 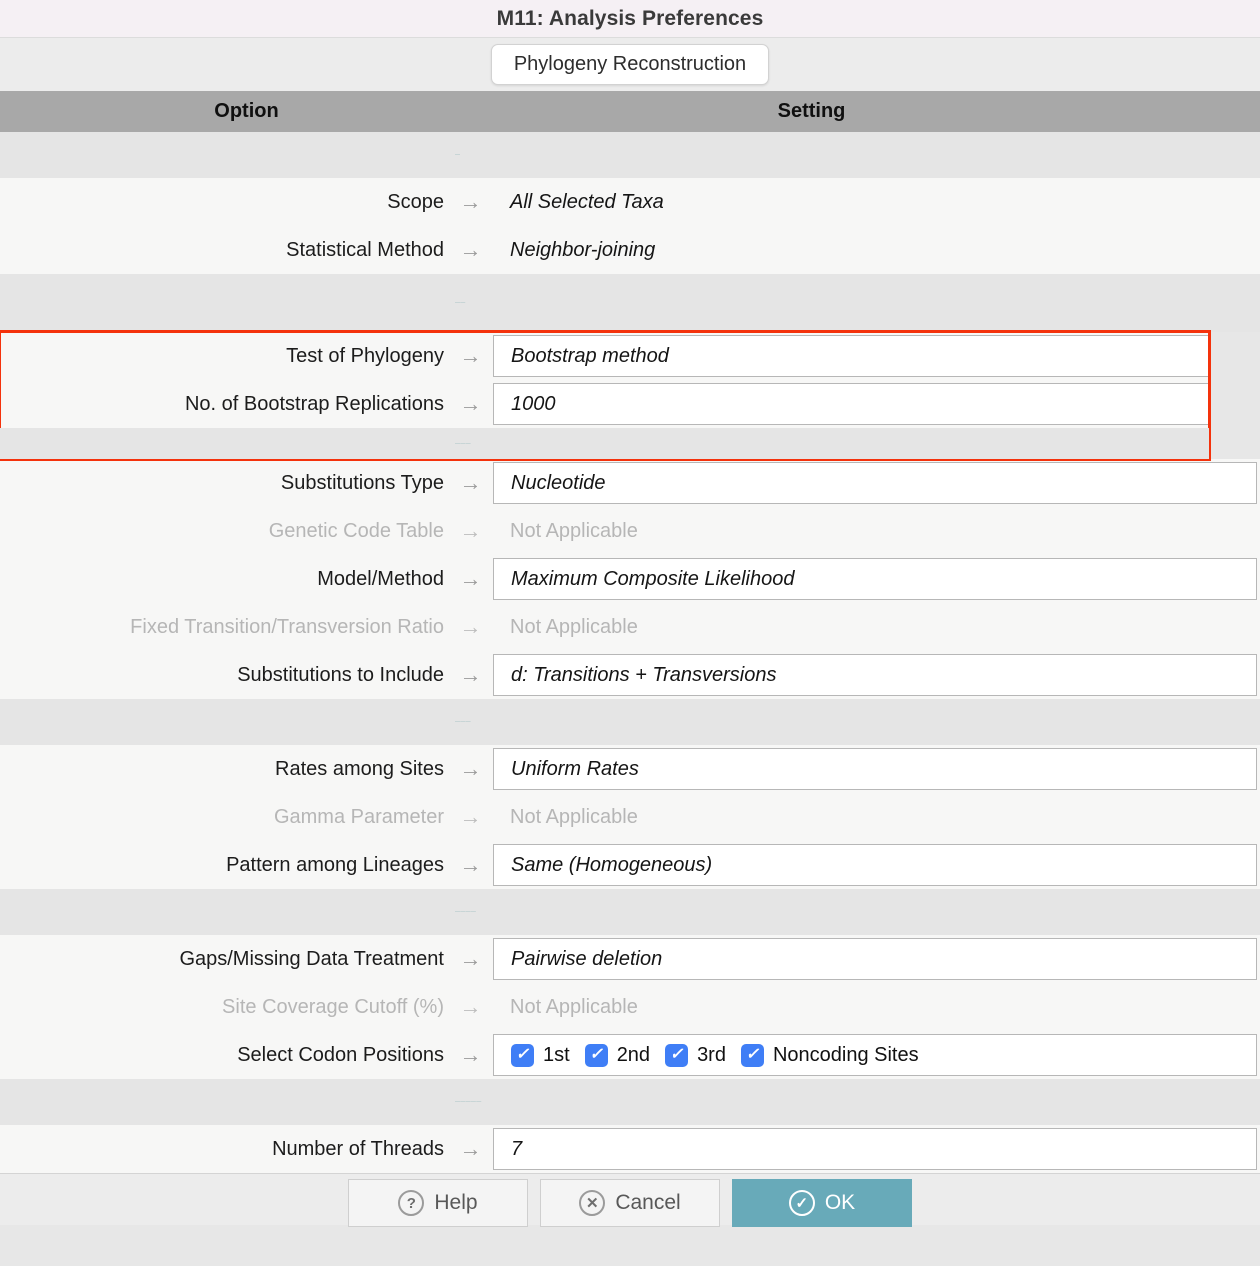 What do you see at coordinates (851, 404) in the screenshot?
I see `bootstrap-replications-field: 1000` at bounding box center [851, 404].